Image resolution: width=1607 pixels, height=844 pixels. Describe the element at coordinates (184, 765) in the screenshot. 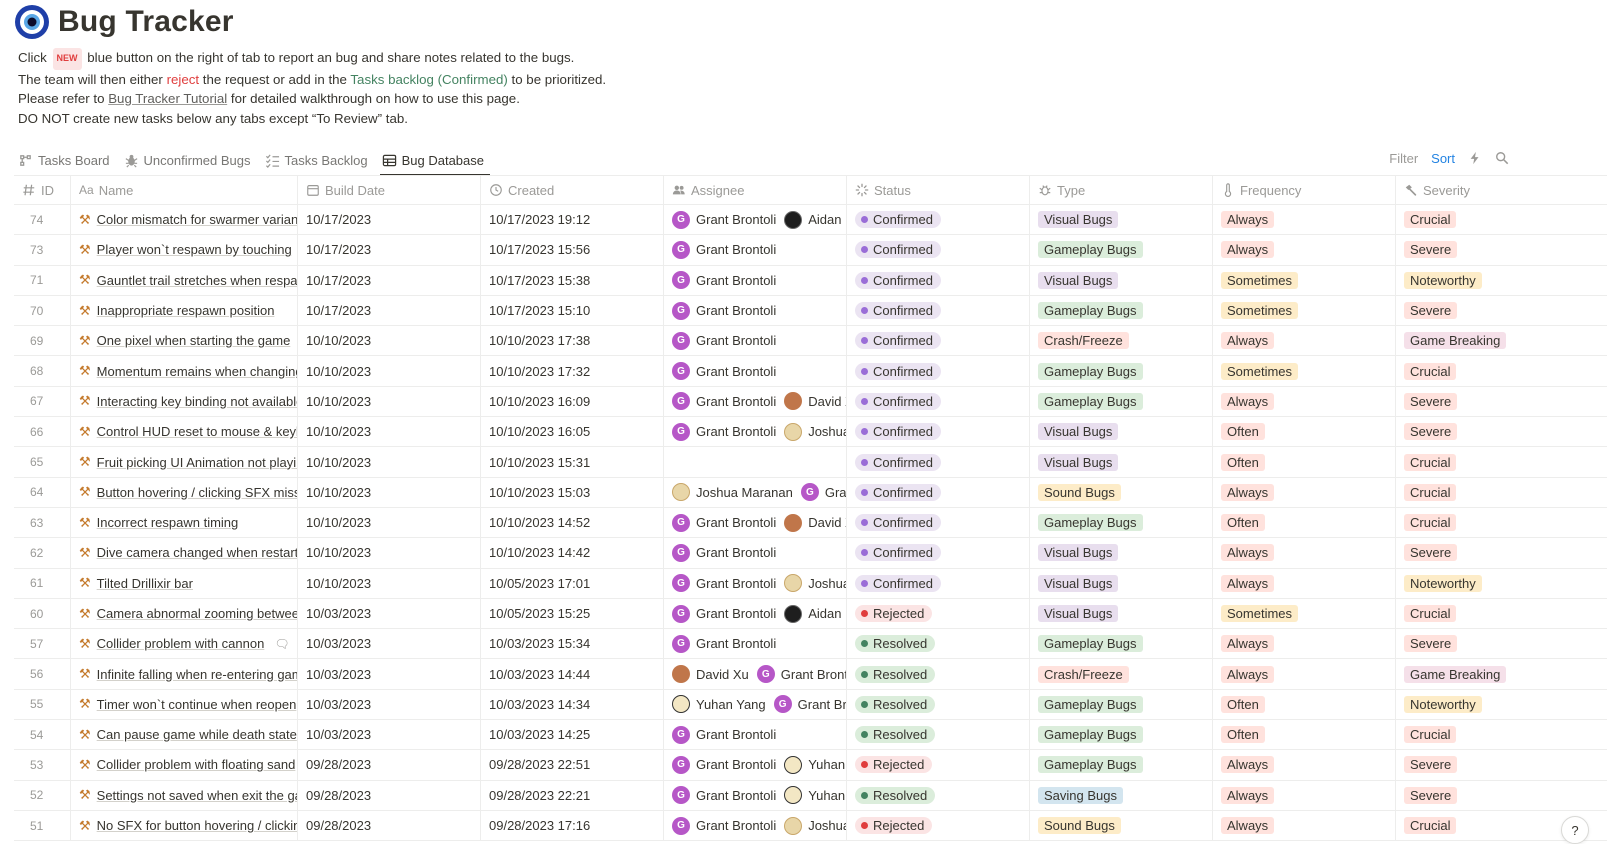

I see `name-cell: ⚒ Collider problem with floating sand` at that location.